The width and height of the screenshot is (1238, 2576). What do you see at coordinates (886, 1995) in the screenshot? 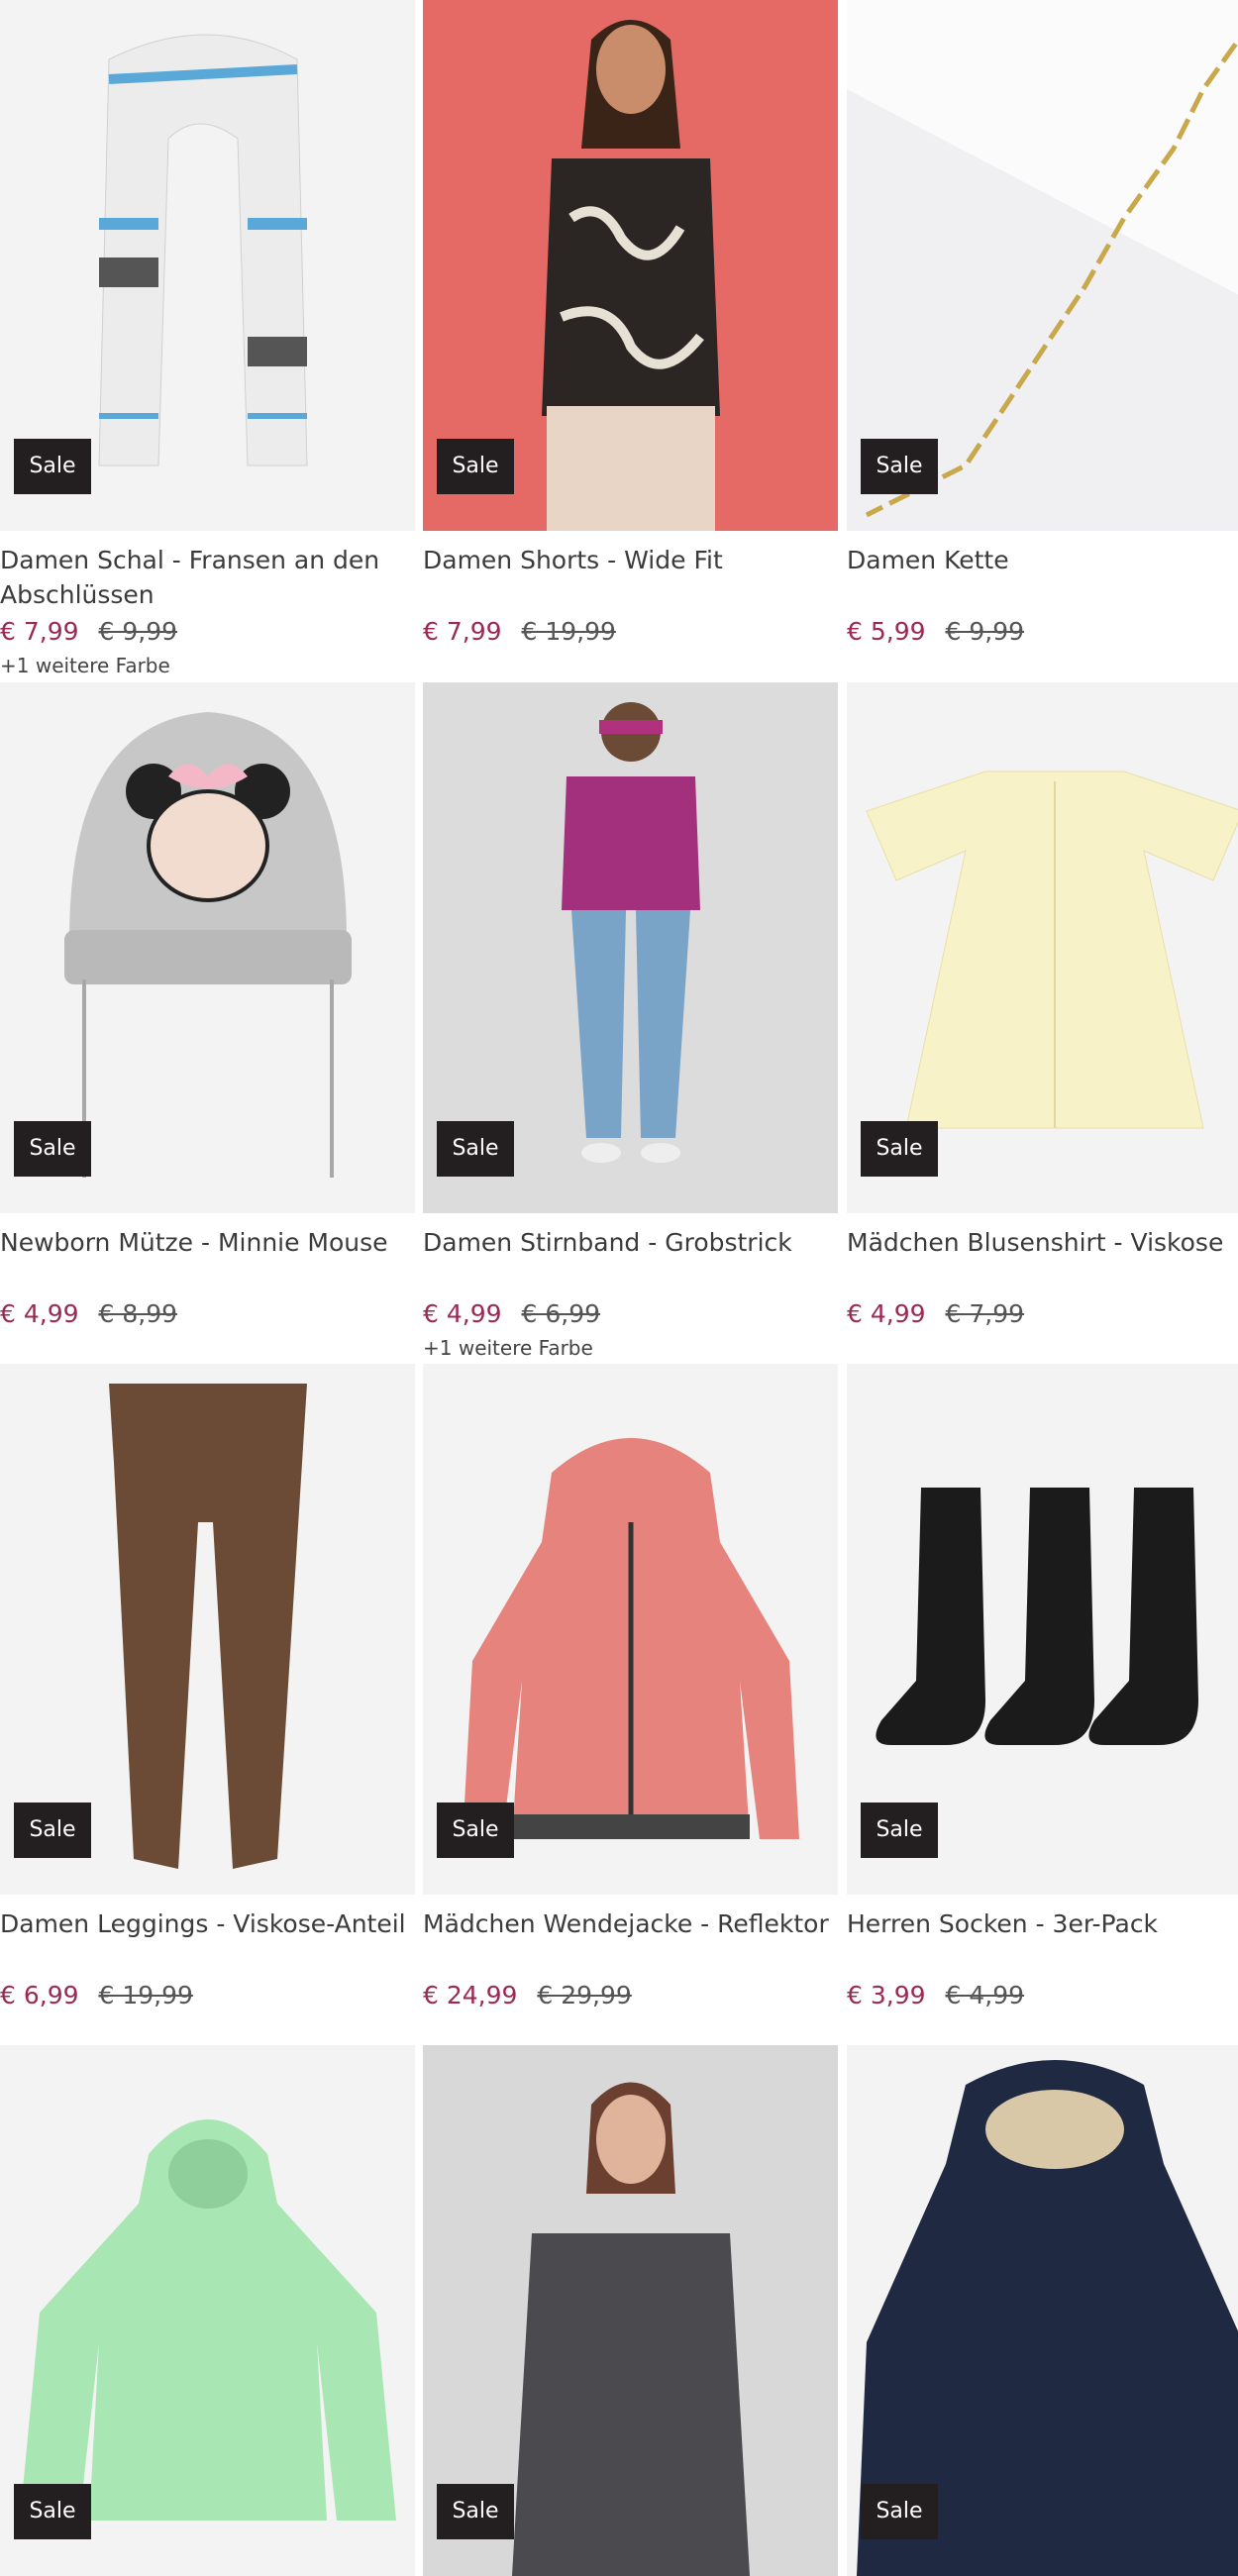
I see `sale-price: € 3,99` at bounding box center [886, 1995].